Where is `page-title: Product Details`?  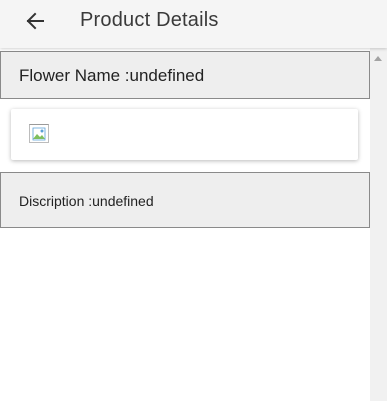
page-title: Product Details is located at coordinates (149, 20).